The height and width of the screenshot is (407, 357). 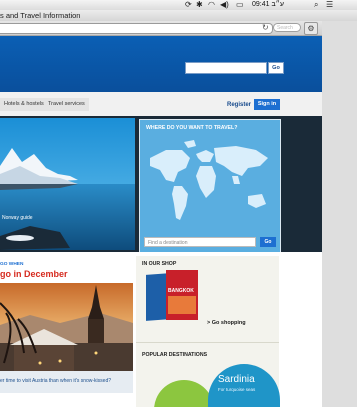 What do you see at coordinates (24, 104) in the screenshot?
I see `nav-tab-hotels: Hotels & hostels` at bounding box center [24, 104].